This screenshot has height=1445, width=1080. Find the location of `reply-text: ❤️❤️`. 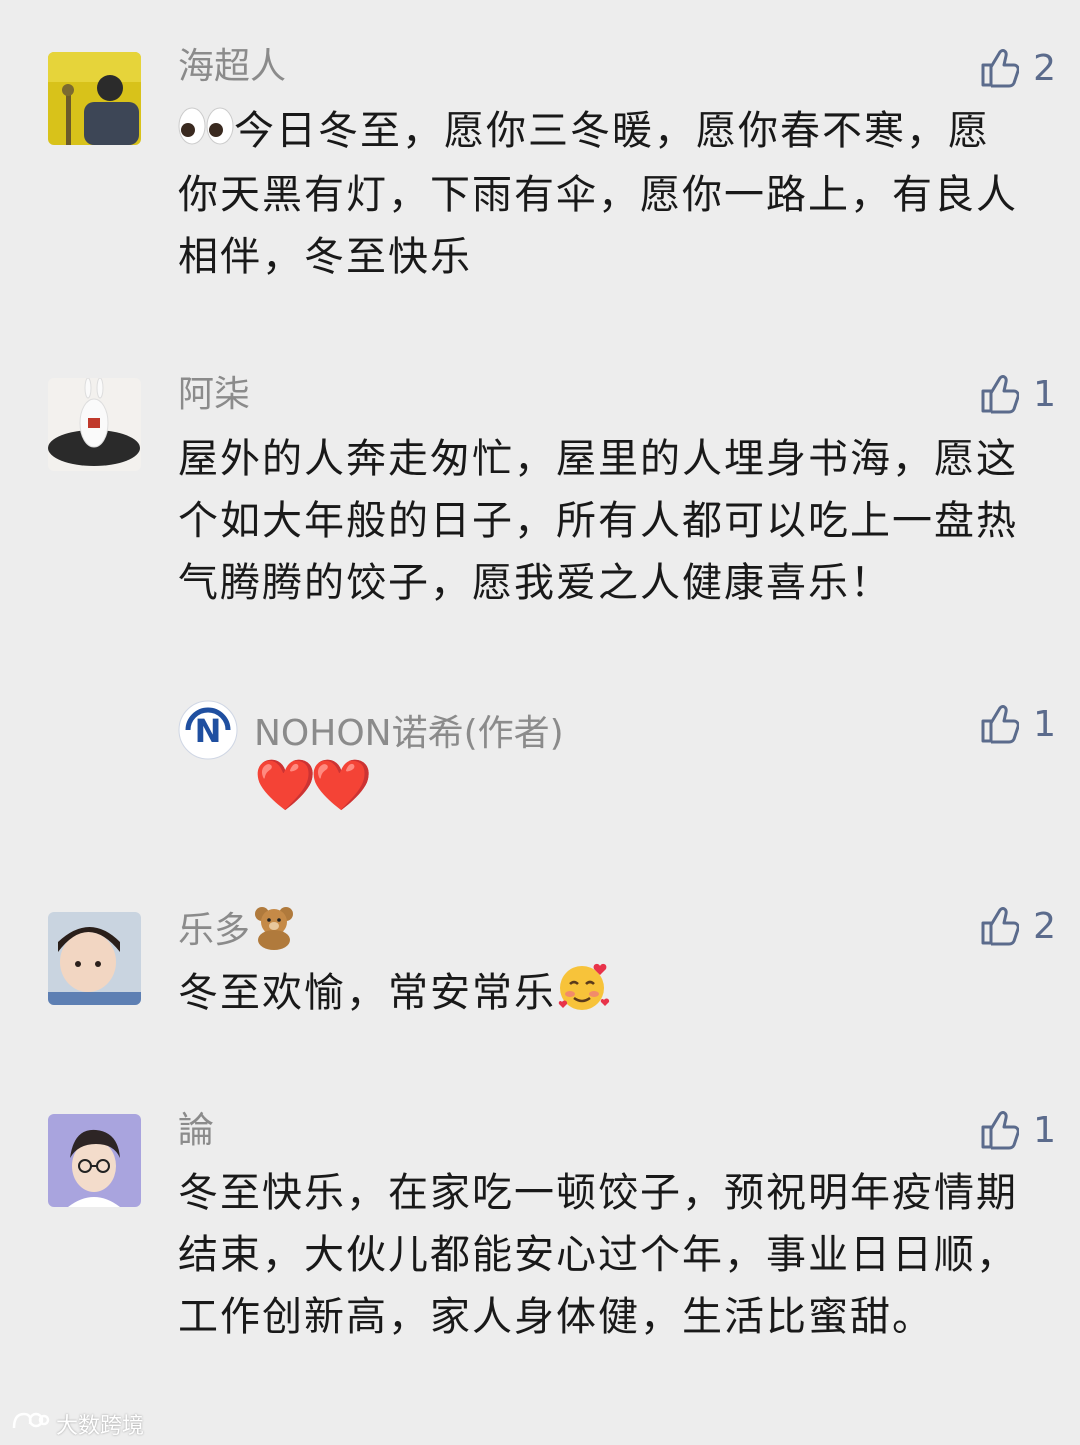

reply-text: ❤️❤️ is located at coordinates (313, 785).